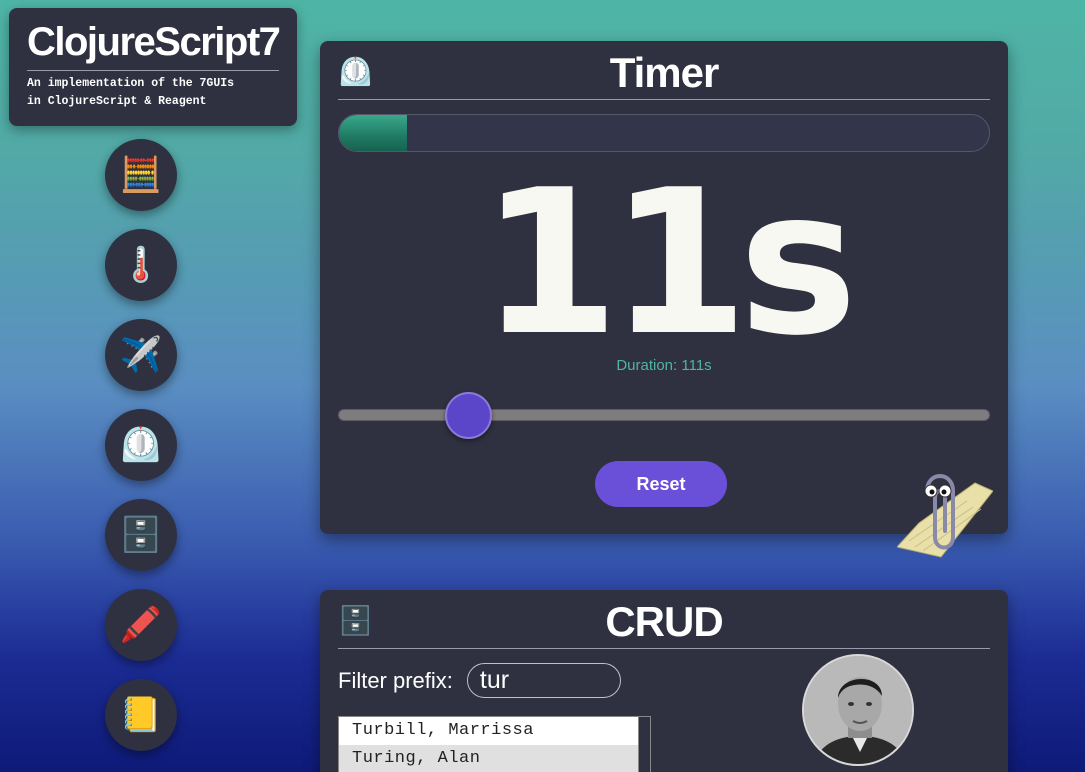  Describe the element at coordinates (661, 484) in the screenshot. I see `reset-button: Reset` at that location.